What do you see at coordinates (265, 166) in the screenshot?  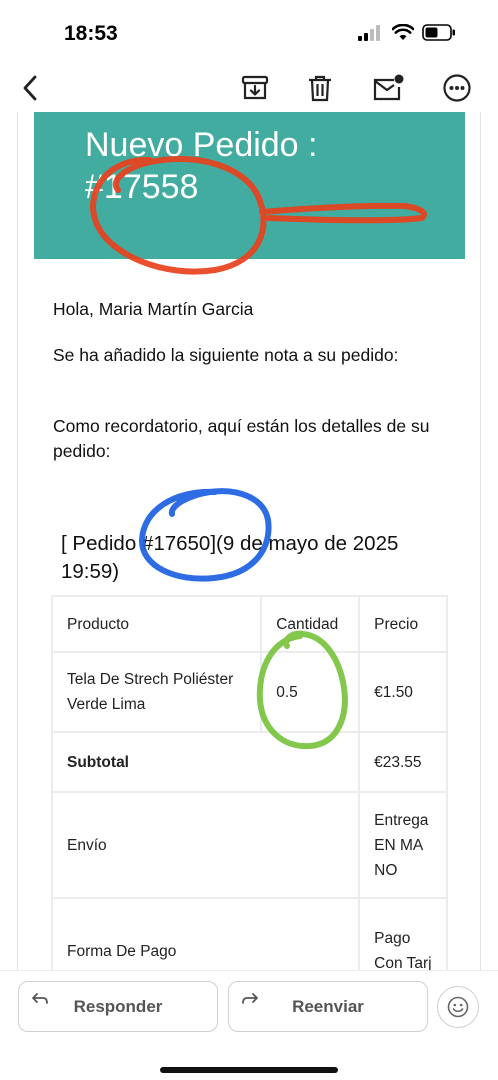 I see `banner-title: Nuevo Pedido : #17558` at bounding box center [265, 166].